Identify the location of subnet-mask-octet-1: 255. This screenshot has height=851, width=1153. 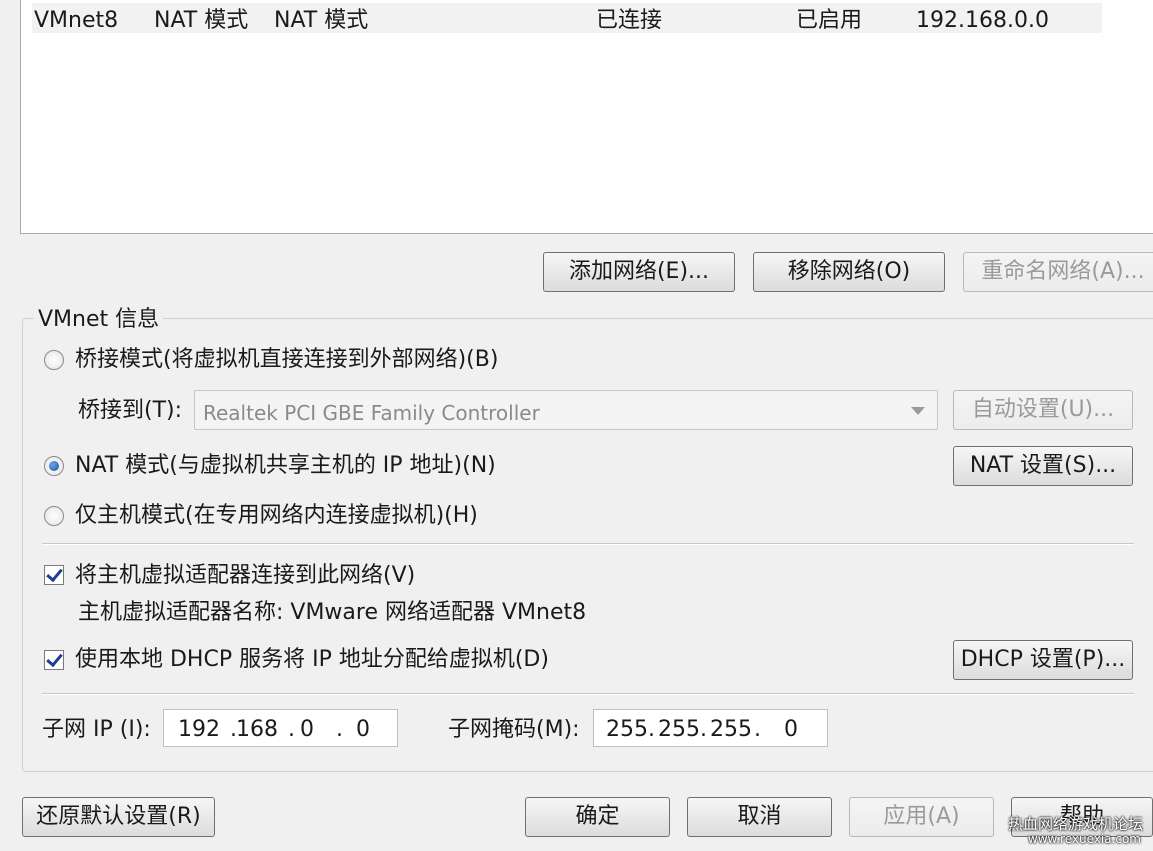
(627, 729).